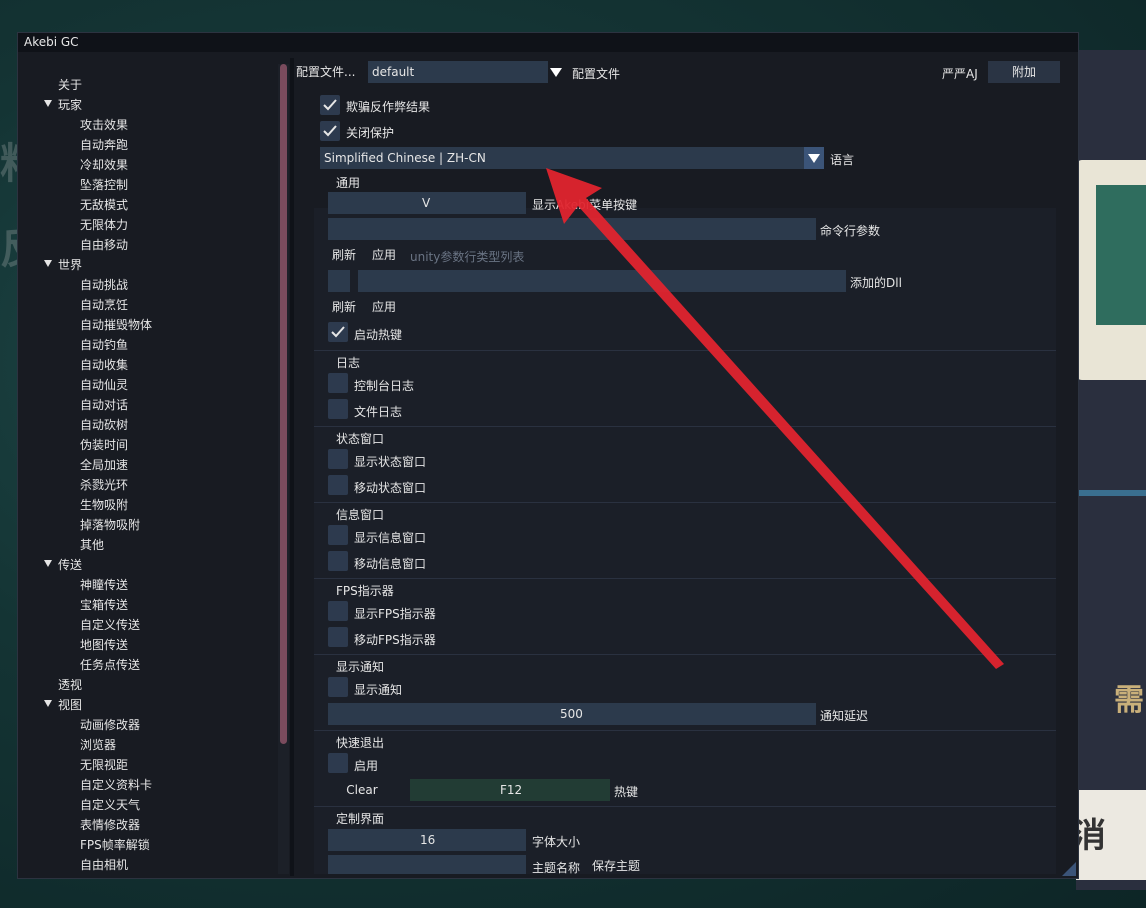 This screenshot has width=1146, height=908. Describe the element at coordinates (338, 611) in the screenshot. I see `show-fps-checkbox` at that location.